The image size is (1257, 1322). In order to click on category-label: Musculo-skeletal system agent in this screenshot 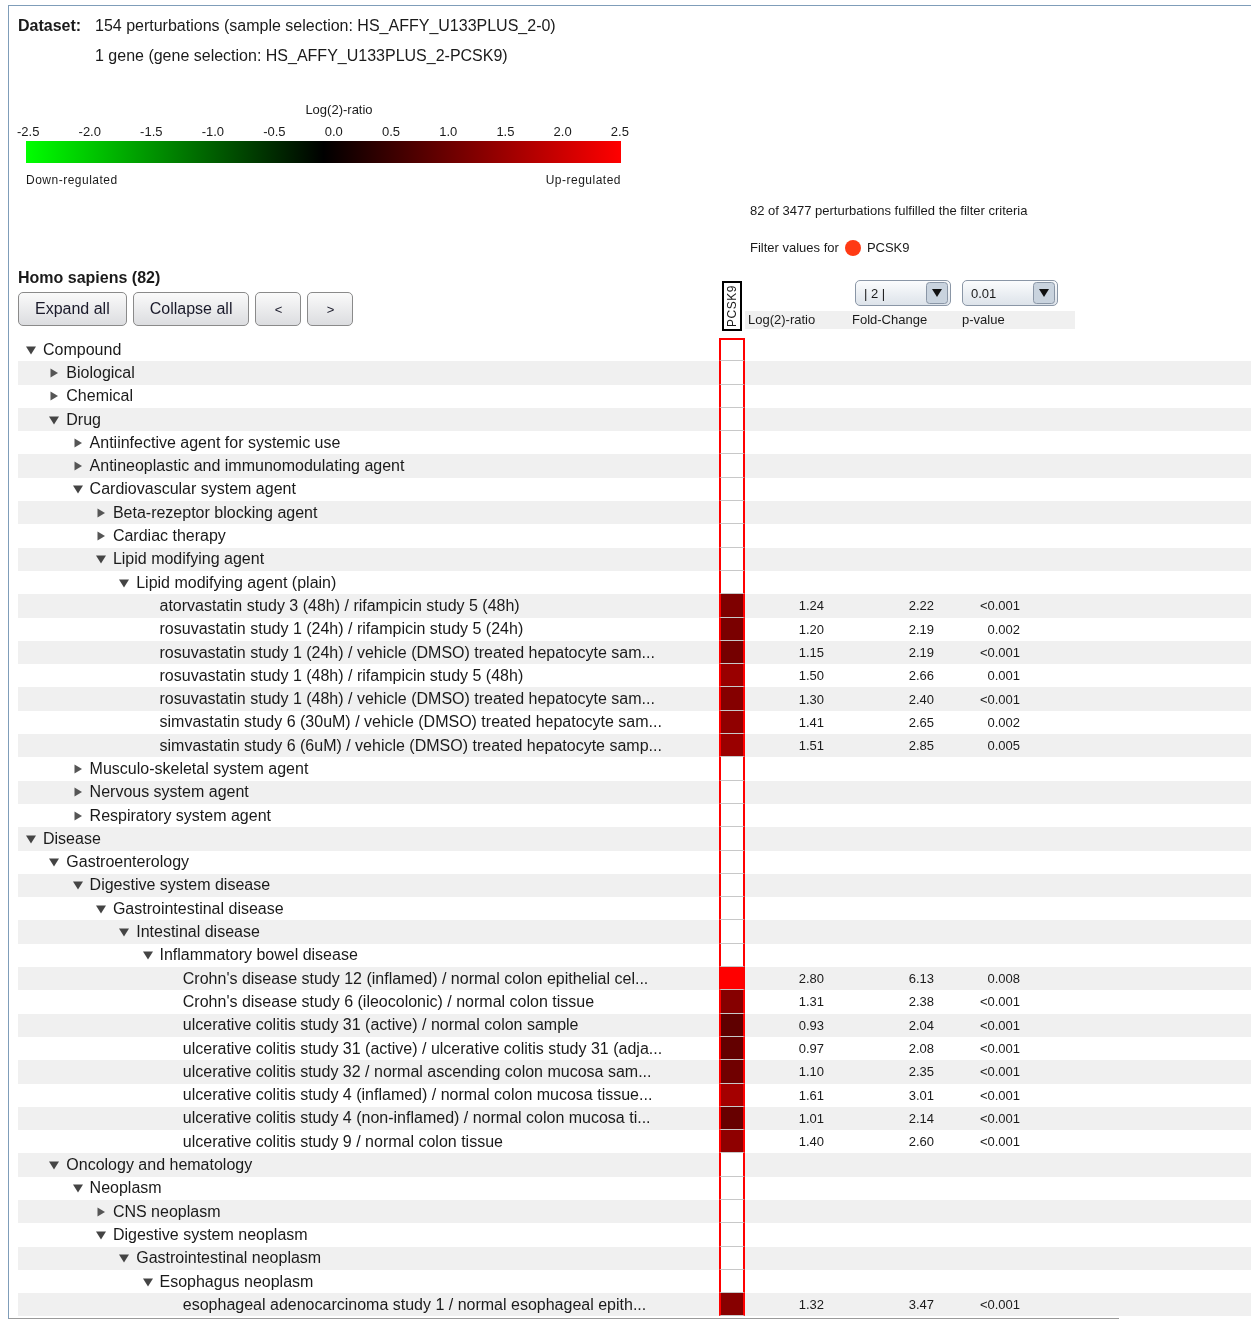, I will do `click(199, 769)`.